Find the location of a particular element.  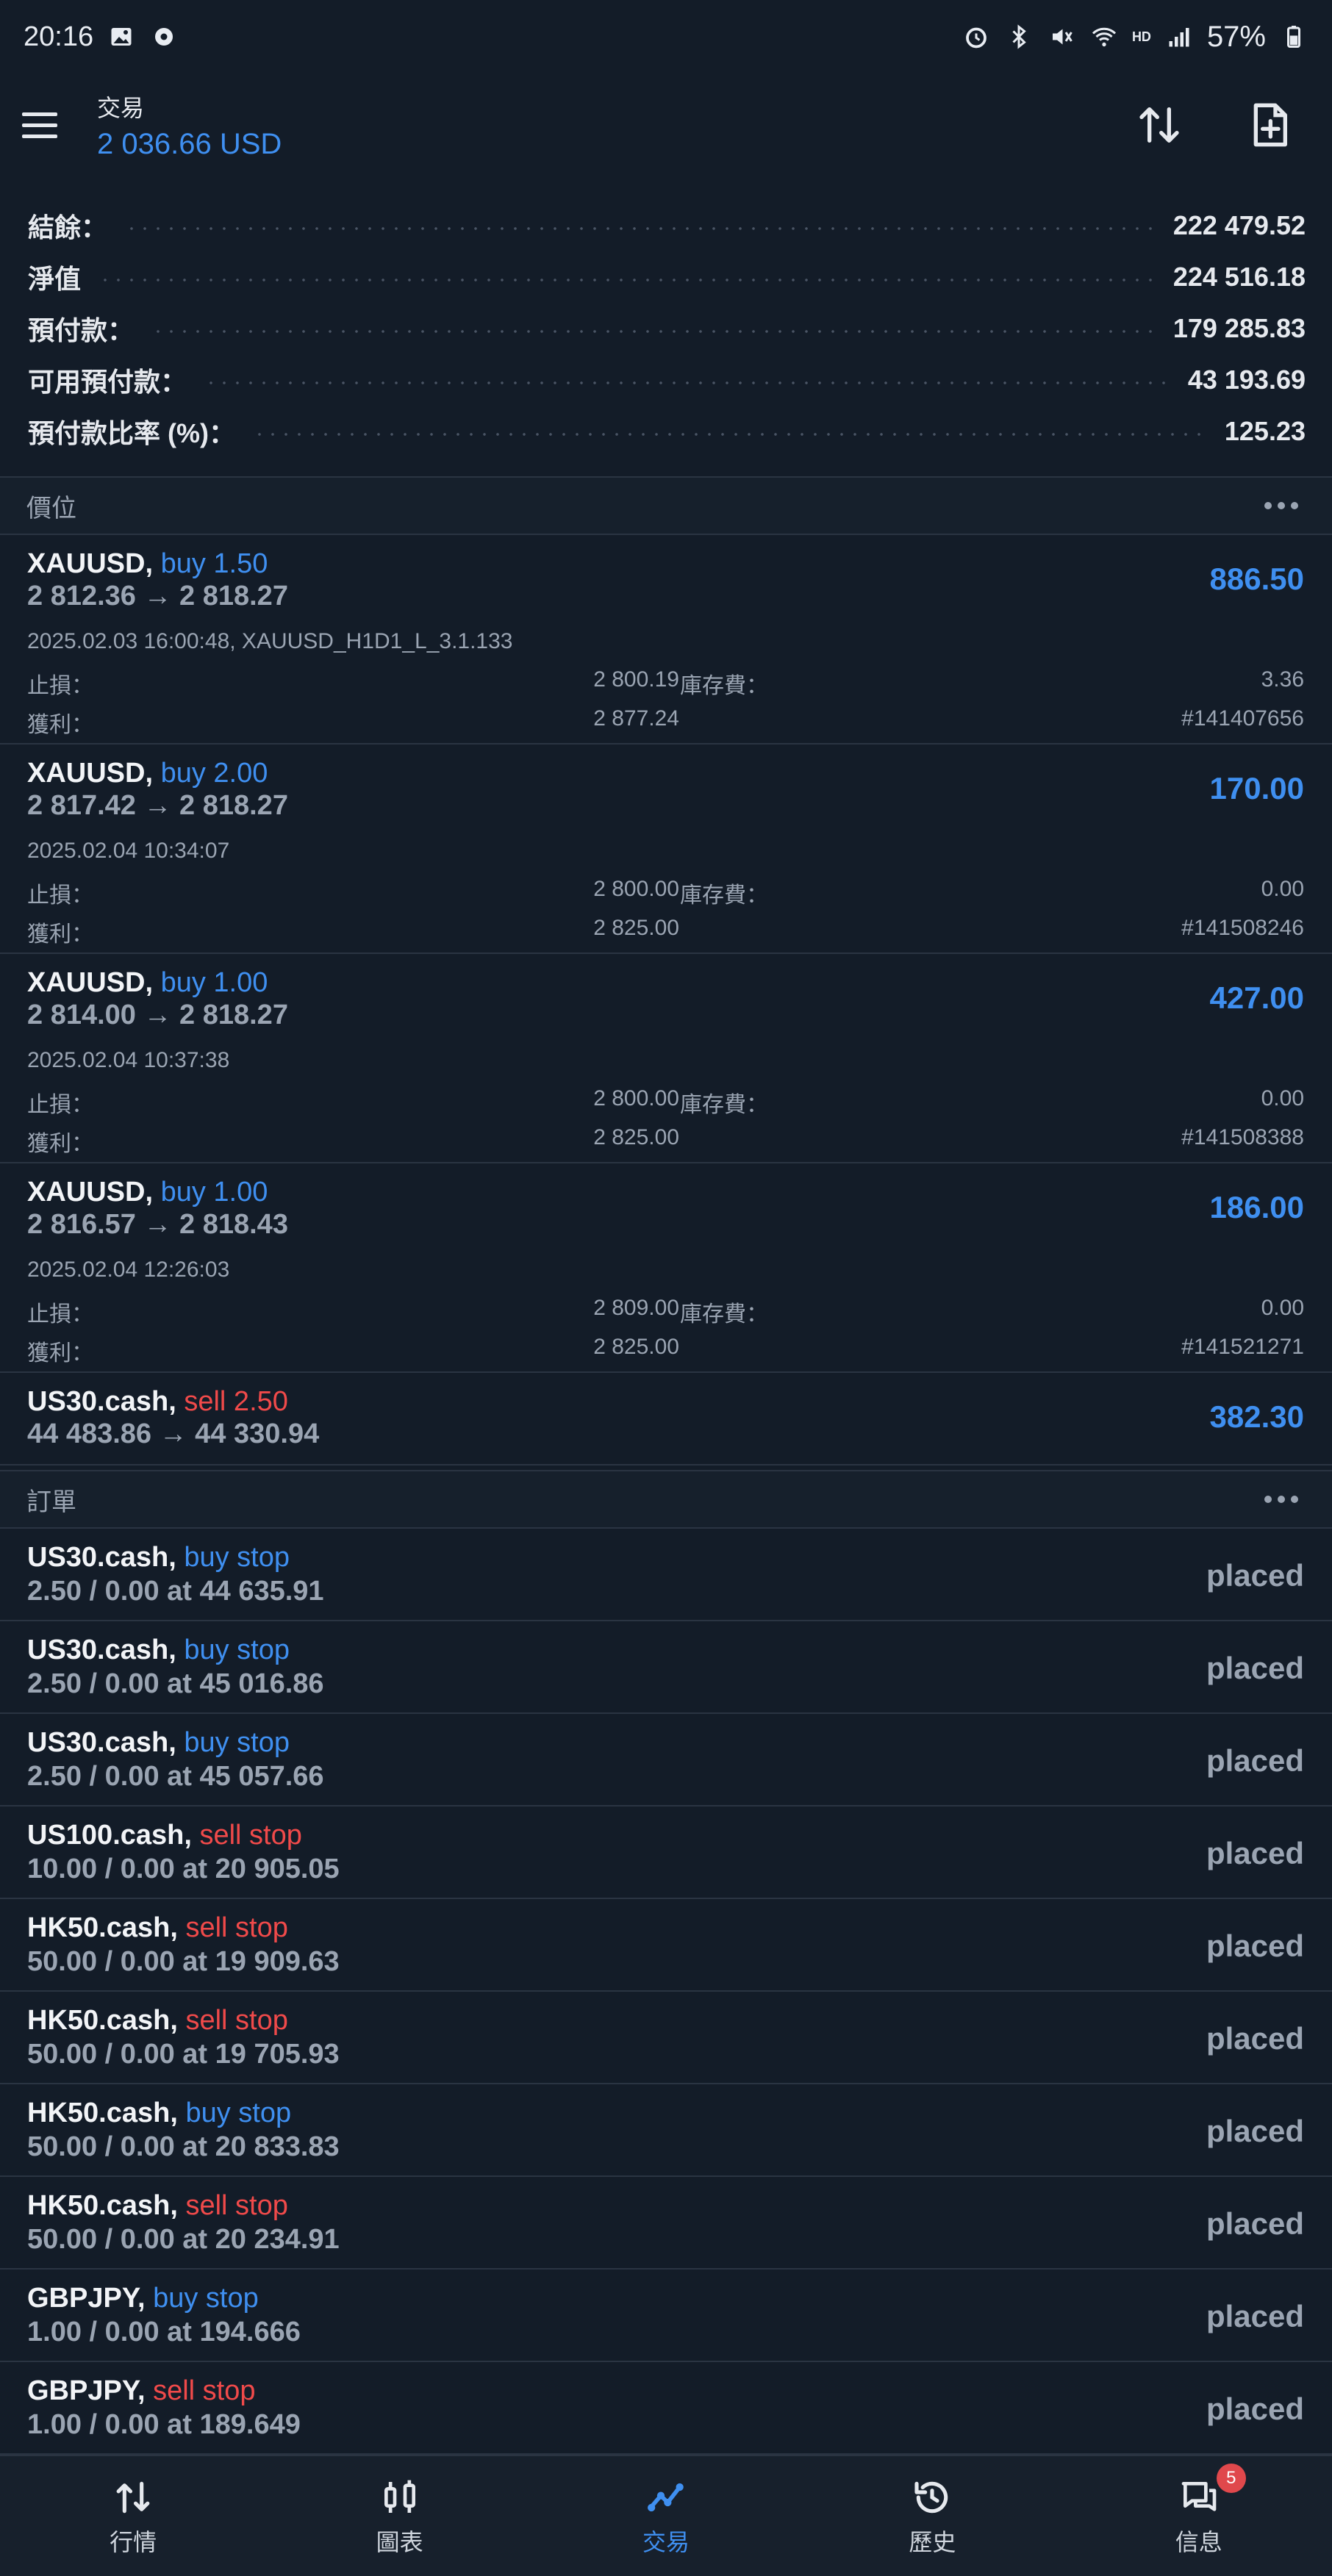

order-detail: 50.00 / 0.00 at 19 705.93 is located at coordinates (183, 2054).